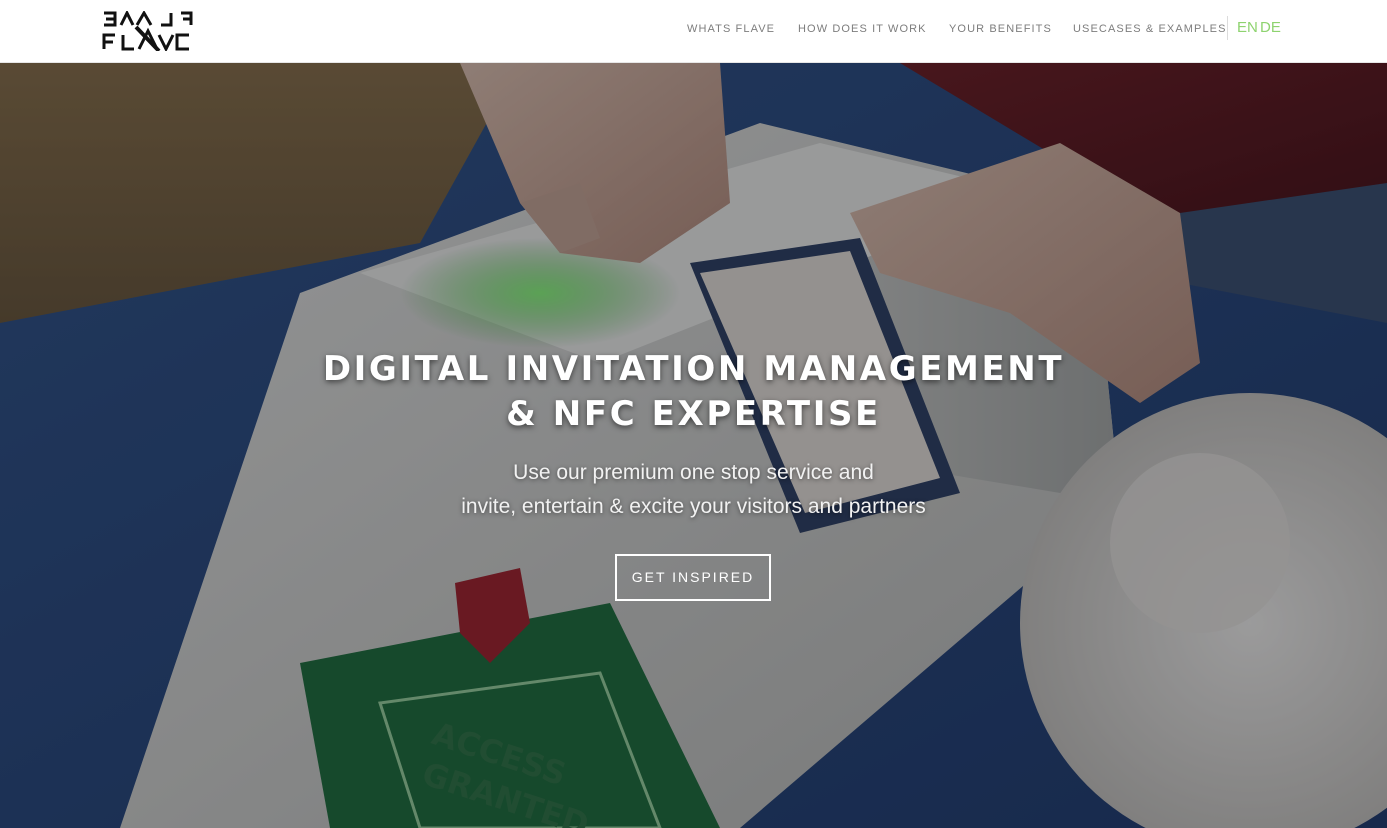 The width and height of the screenshot is (1387, 828). Describe the element at coordinates (1000, 29) in the screenshot. I see `nav-item-your-benefits: YOUR BENEFITS` at that location.